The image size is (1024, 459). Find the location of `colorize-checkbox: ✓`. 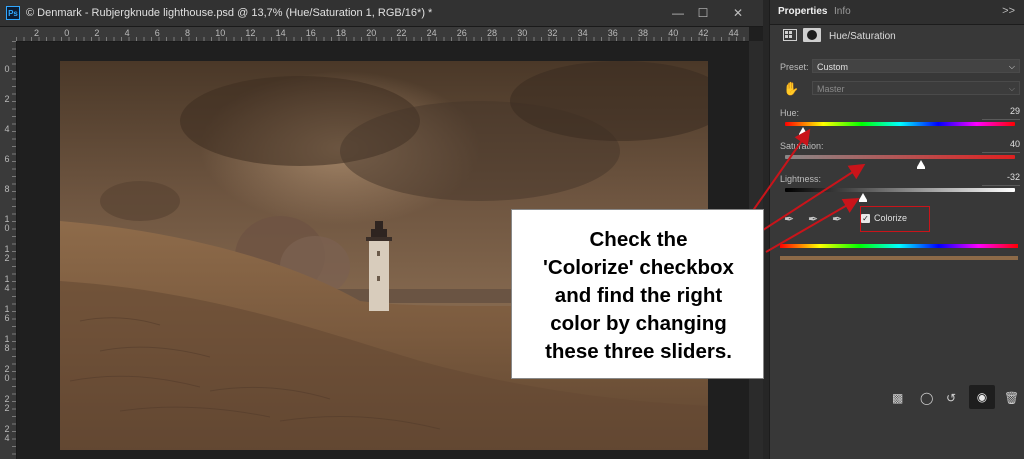

colorize-checkbox: ✓ is located at coordinates (865, 218).